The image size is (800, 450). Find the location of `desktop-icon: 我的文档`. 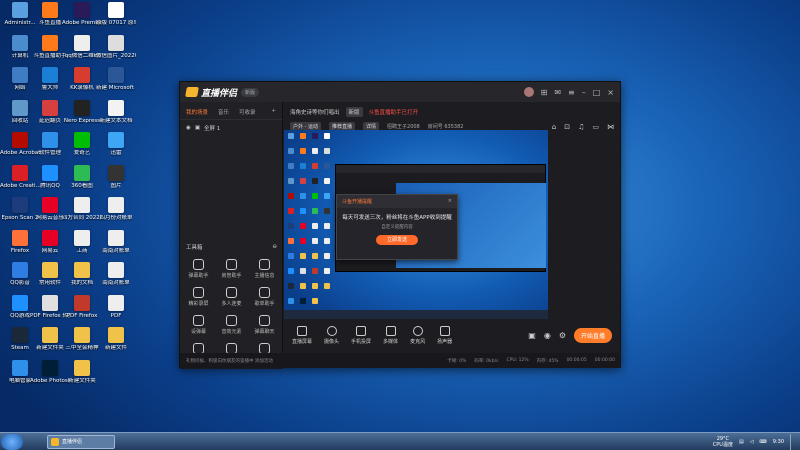

desktop-icon: 我的文档 is located at coordinates (82, 274).